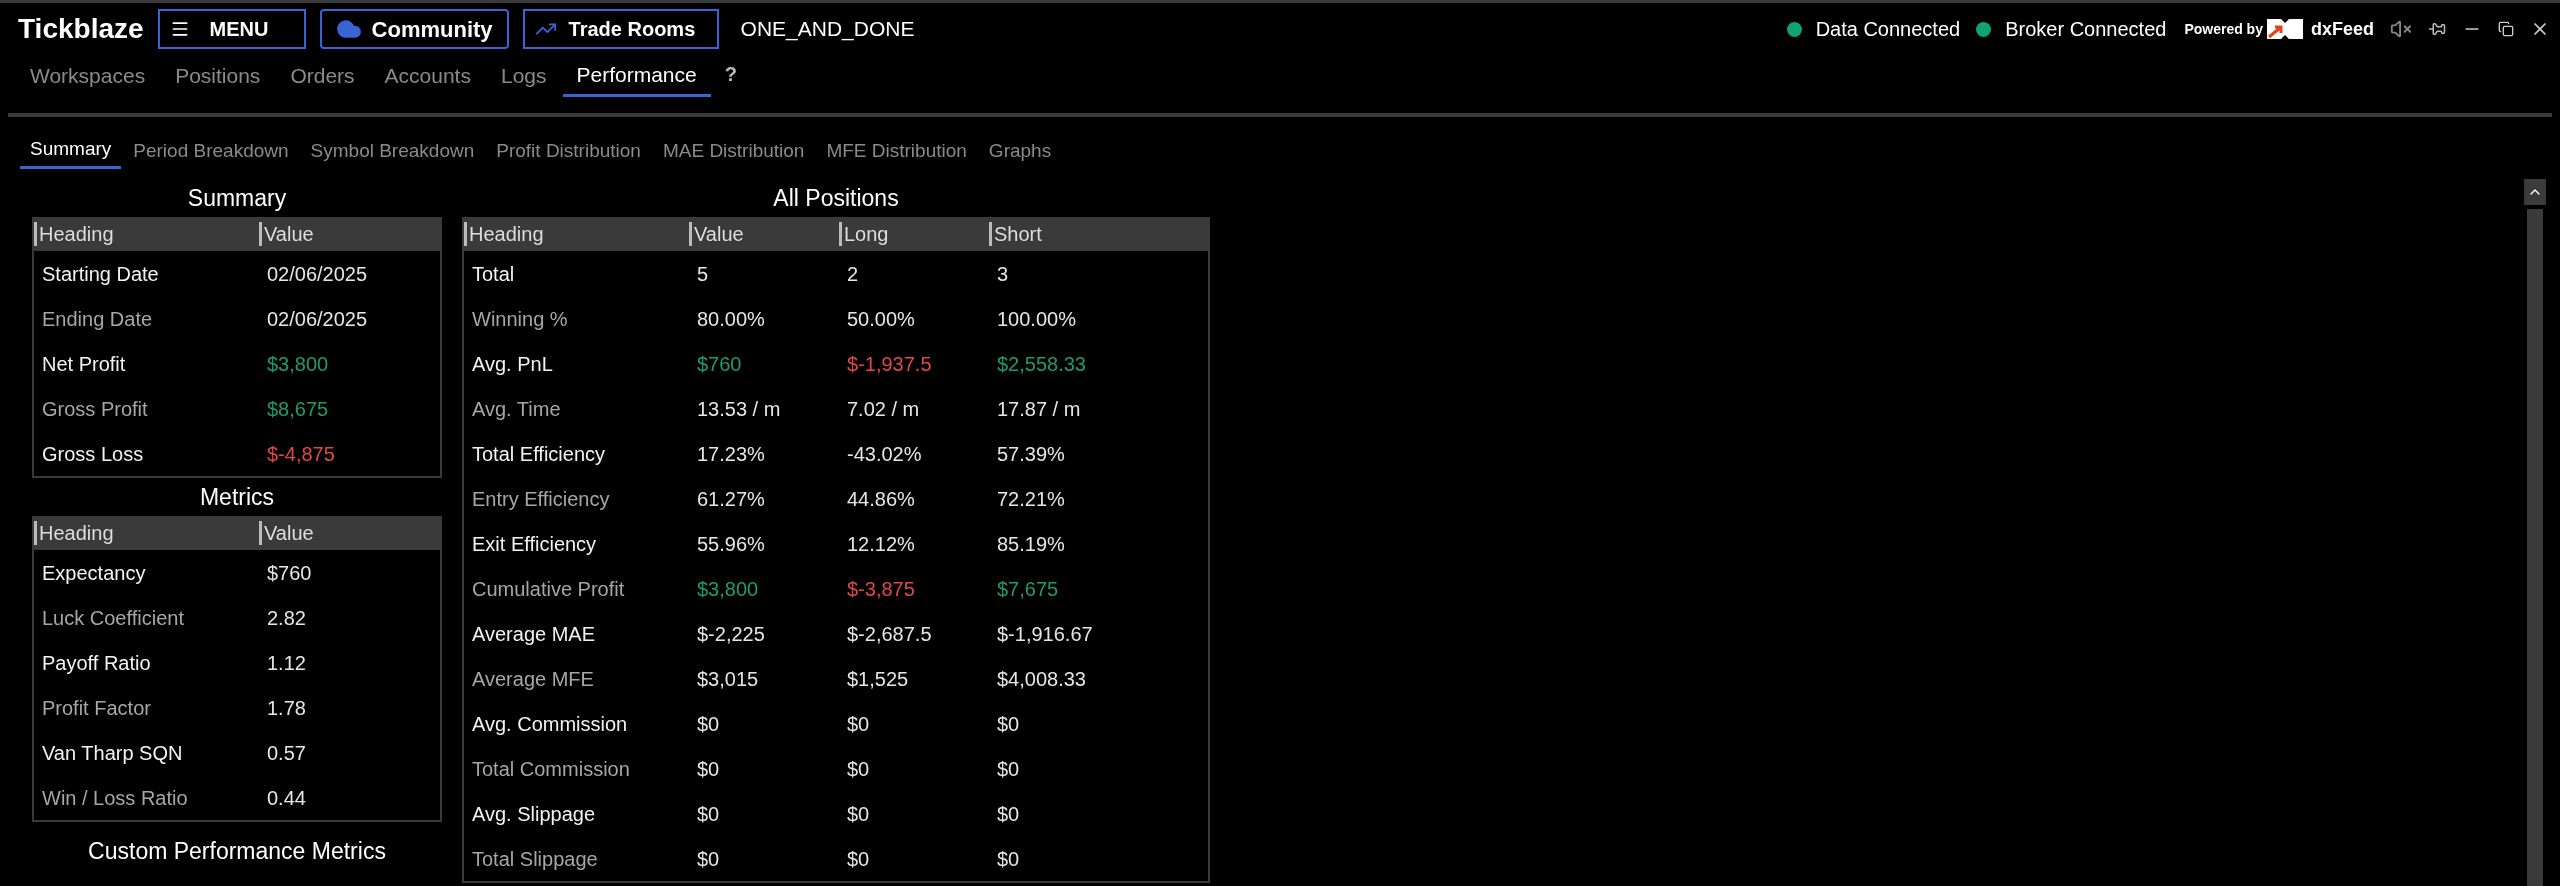 The width and height of the screenshot is (2560, 886). What do you see at coordinates (889, 363) in the screenshot?
I see `table-cell: $-1,937.5` at bounding box center [889, 363].